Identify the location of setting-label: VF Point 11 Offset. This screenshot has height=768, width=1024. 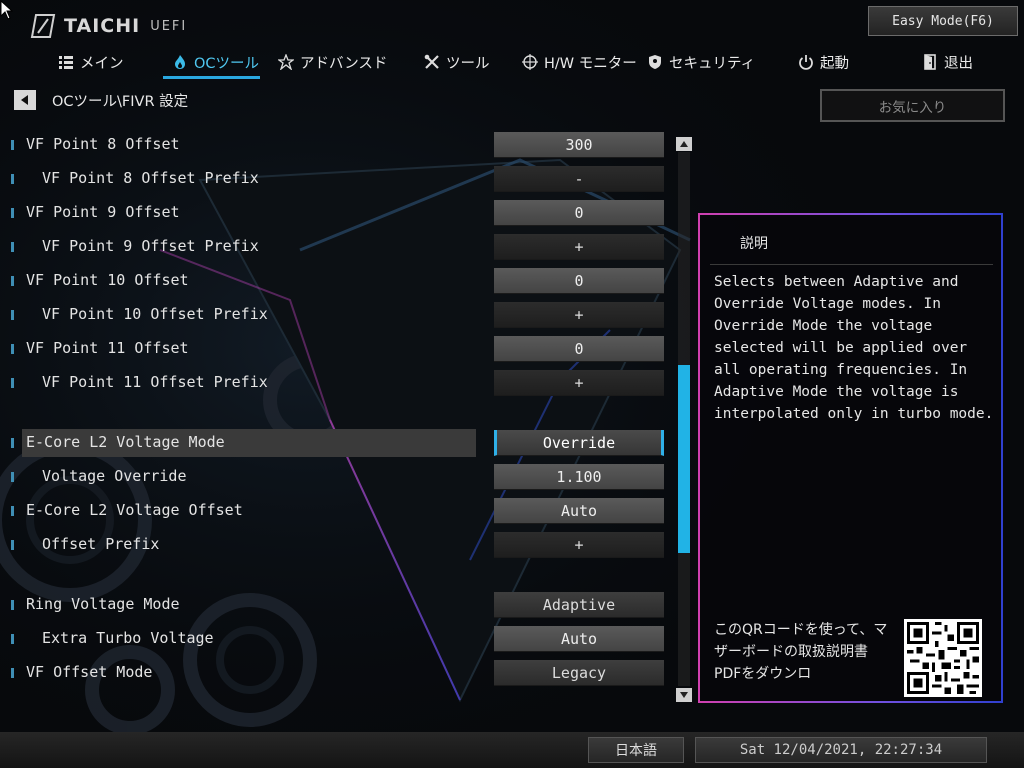
(107, 348).